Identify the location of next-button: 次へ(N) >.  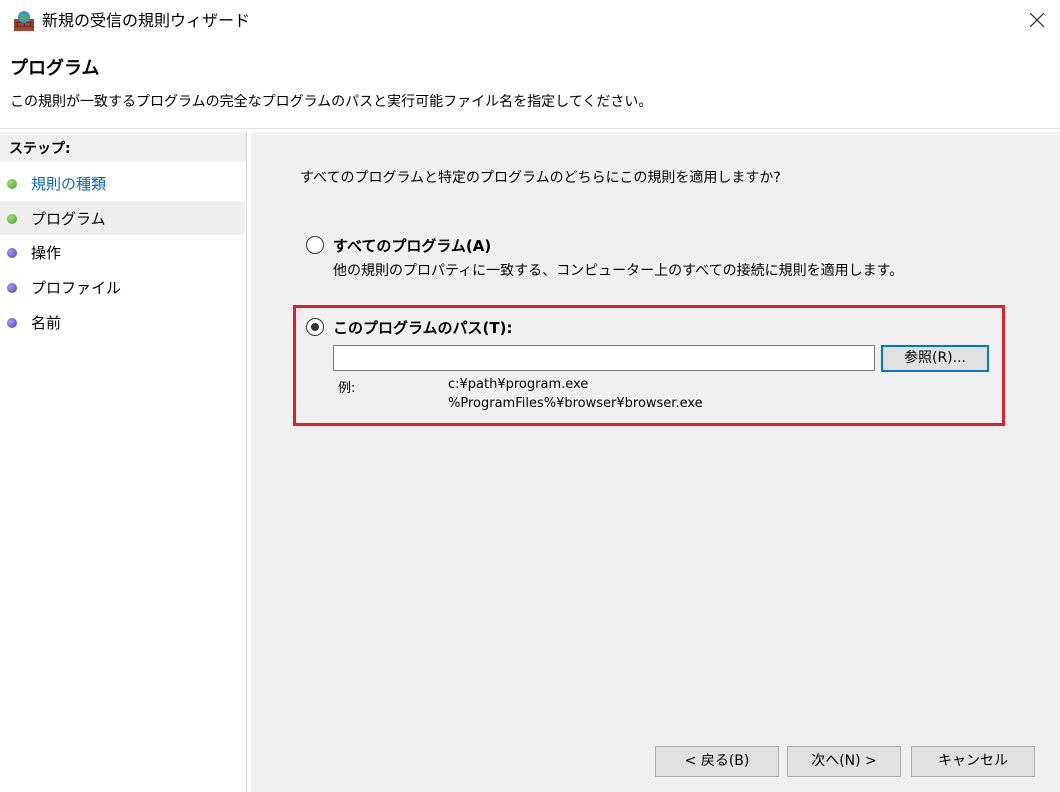
(844, 761).